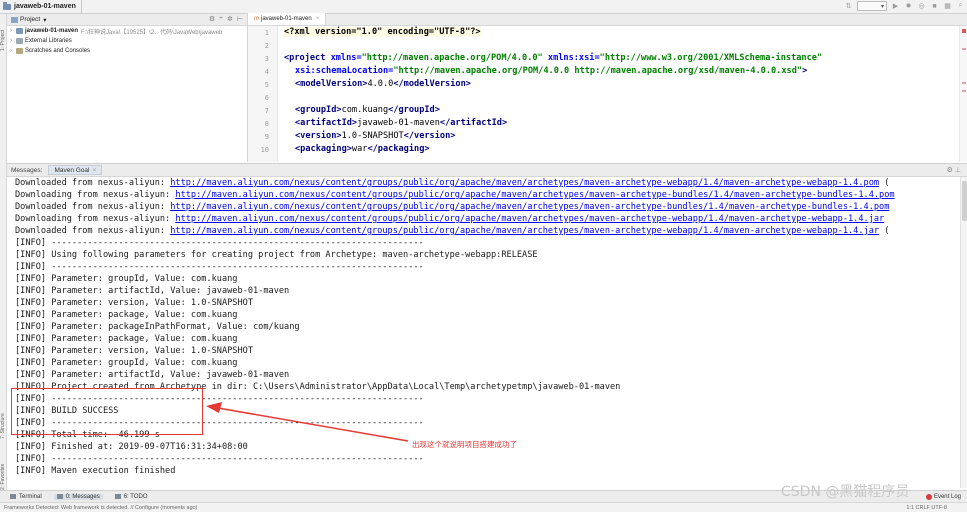  Describe the element at coordinates (266, 33) in the screenshot. I see `line-number: 1` at that location.